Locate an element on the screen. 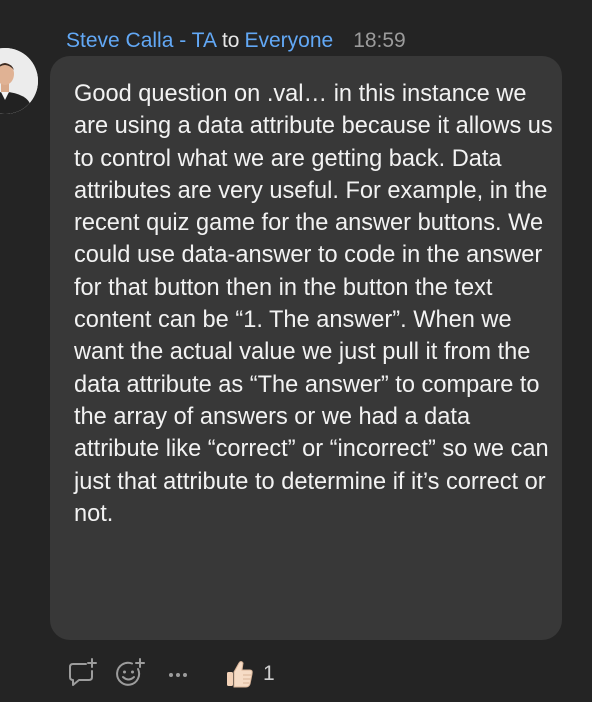  thumbs-up-icon is located at coordinates (240, 674).